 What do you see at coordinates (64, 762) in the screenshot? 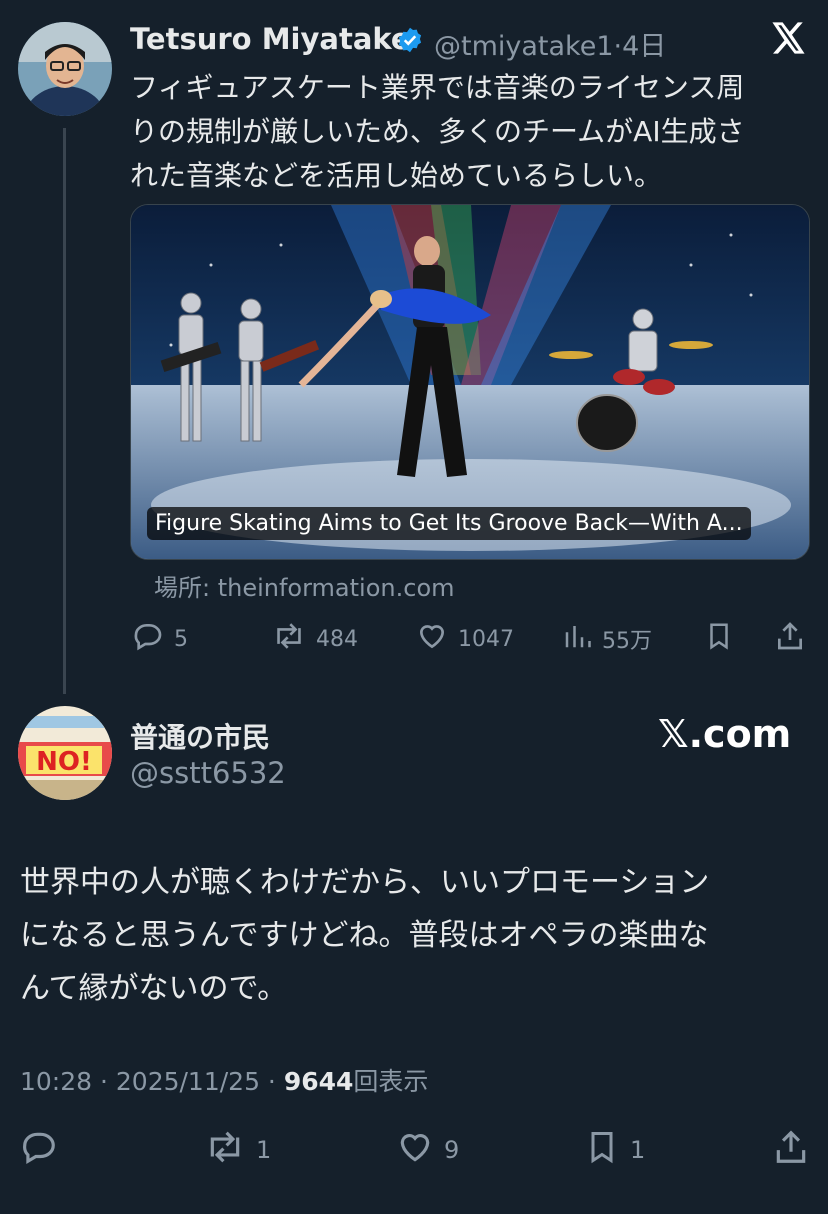
I see `avatar-no-text: NO!` at bounding box center [64, 762].